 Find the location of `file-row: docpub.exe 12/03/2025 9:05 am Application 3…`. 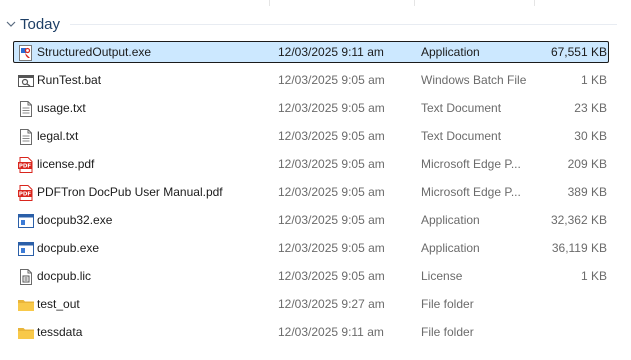

file-row: docpub.exe 12/03/2025 9:05 am Application 3… is located at coordinates (311, 248).